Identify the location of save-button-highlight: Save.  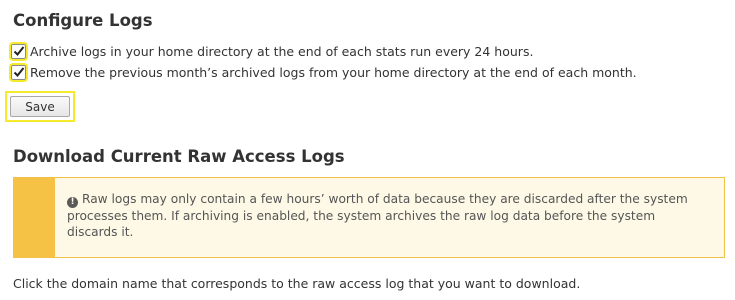
(40, 106).